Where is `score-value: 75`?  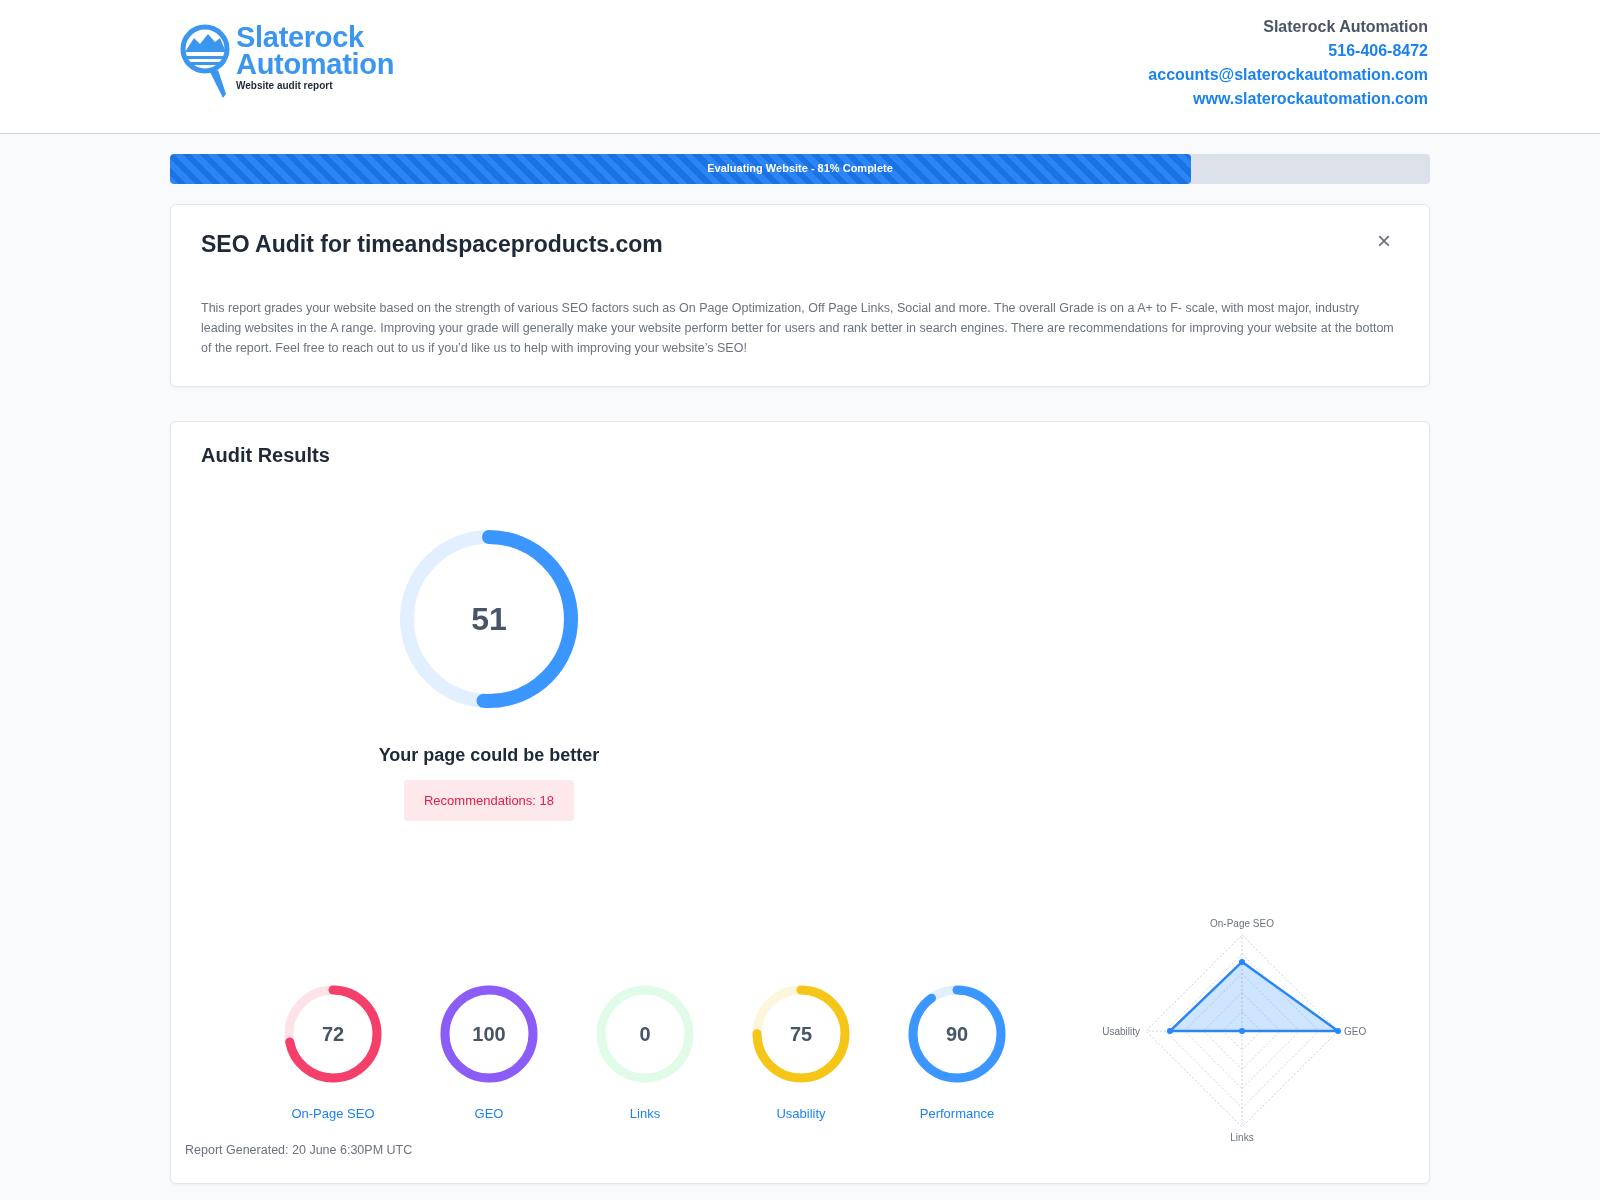 score-value: 75 is located at coordinates (801, 1034).